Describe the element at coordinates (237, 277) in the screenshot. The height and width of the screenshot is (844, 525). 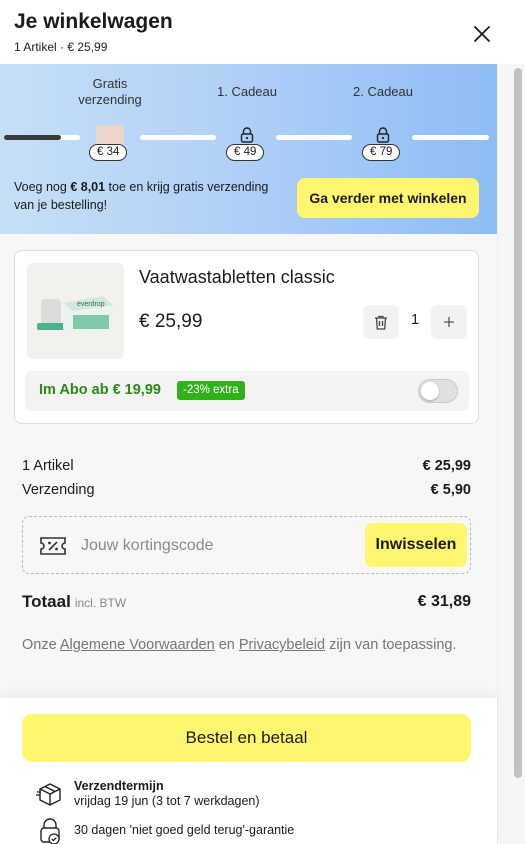
I see `product-name: Vaatwastabletten classic` at that location.